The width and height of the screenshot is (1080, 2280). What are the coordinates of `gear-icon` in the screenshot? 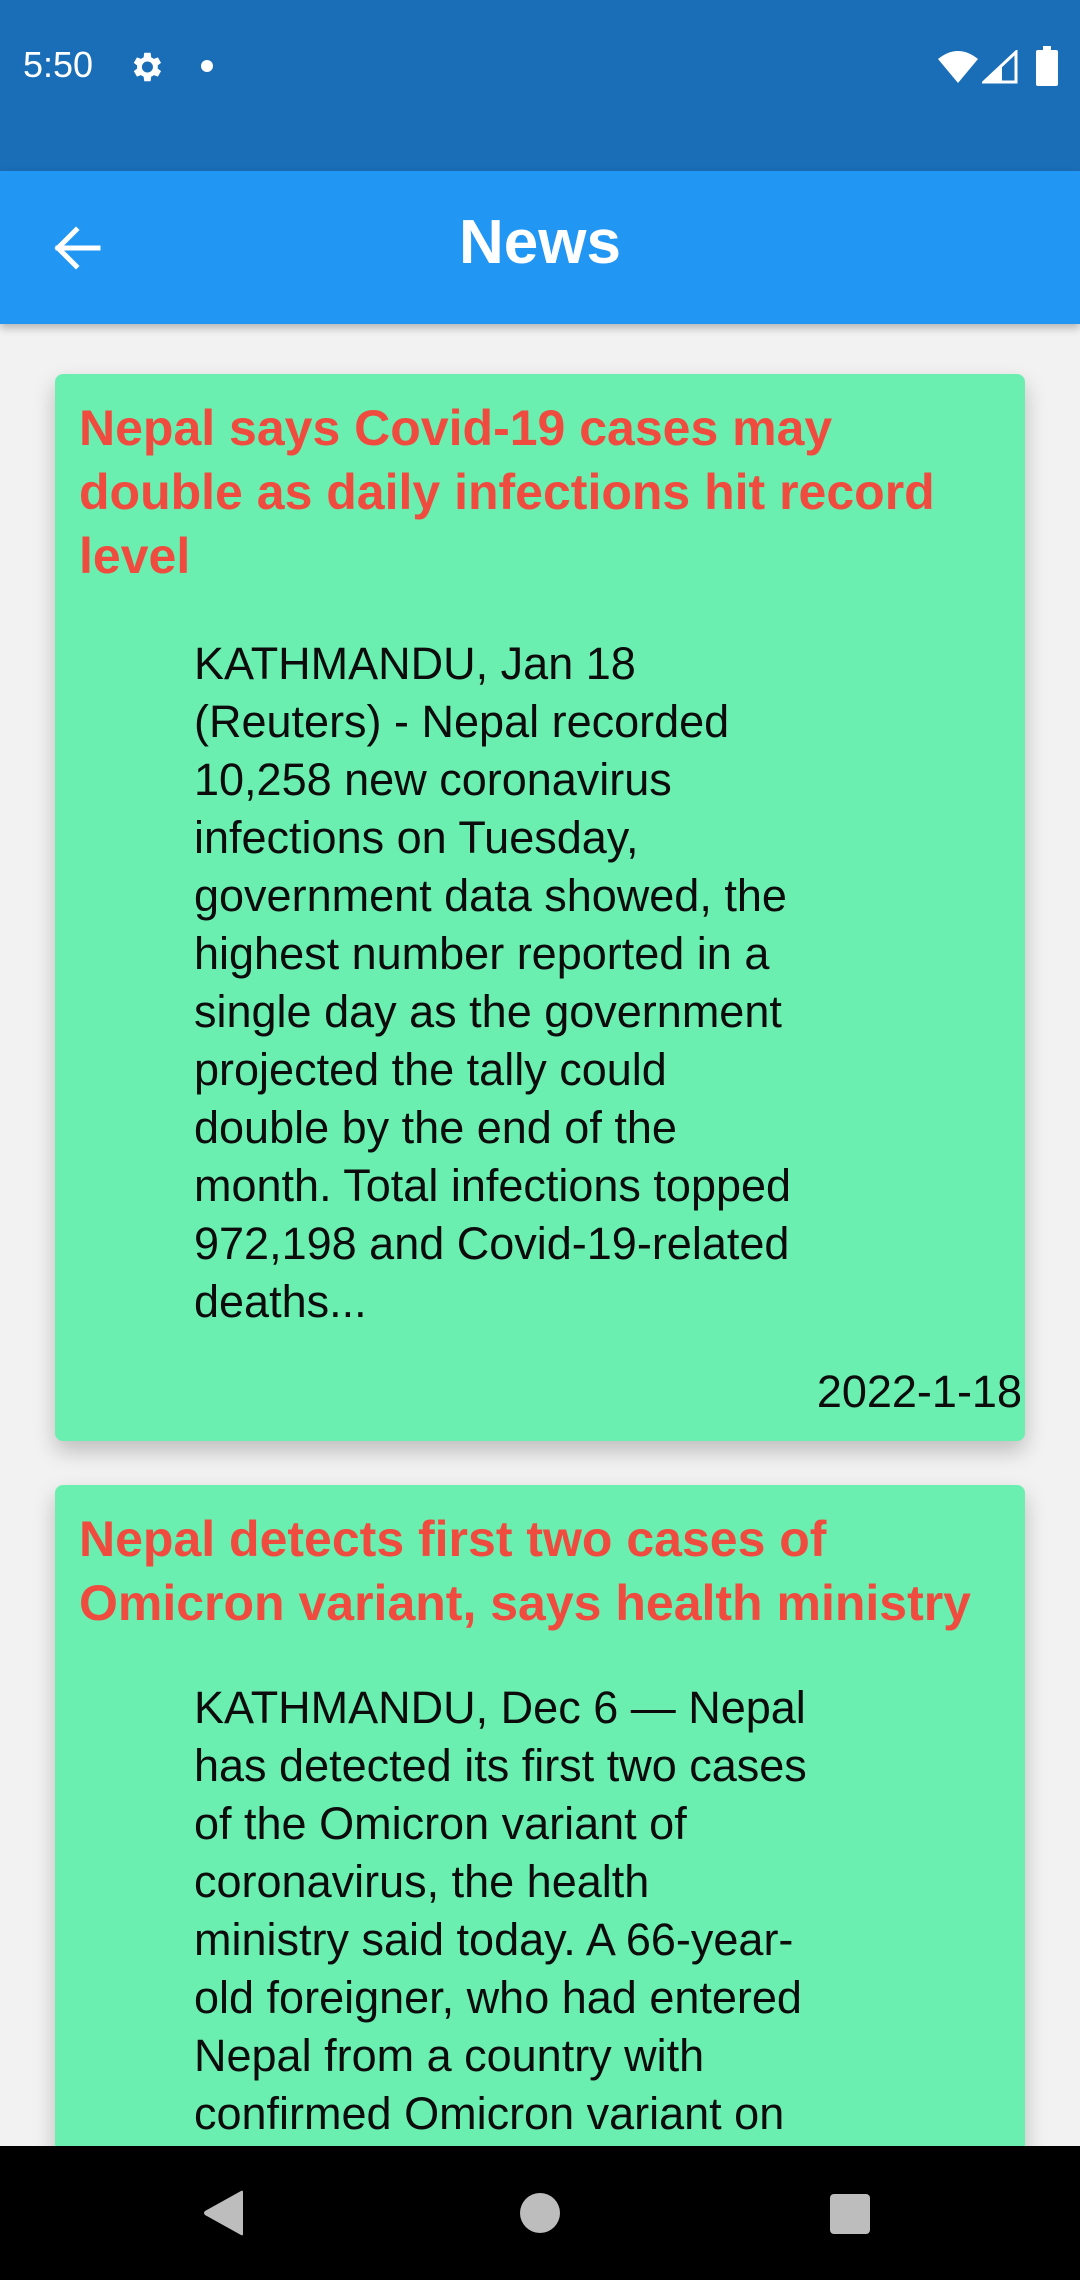 It's located at (147, 67).